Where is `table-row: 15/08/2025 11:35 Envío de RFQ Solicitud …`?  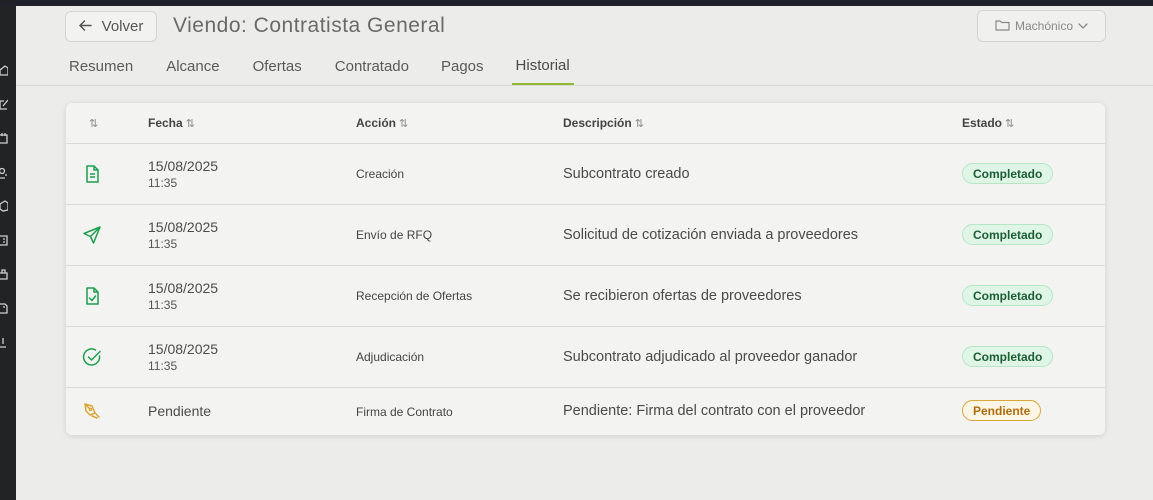 table-row: 15/08/2025 11:35 Envío de RFQ Solicitud … is located at coordinates (585, 235).